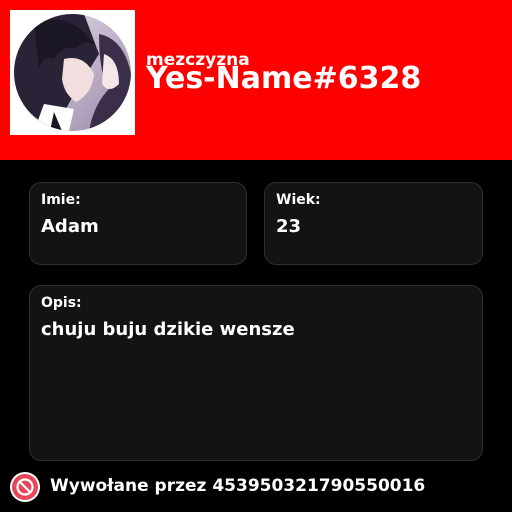  I want to click on anime-avatar-icon, so click(72, 72).